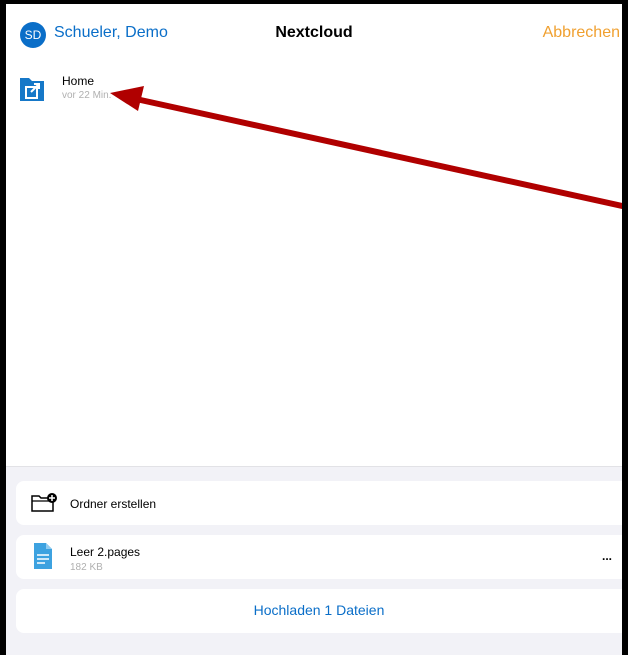 Image resolution: width=628 pixels, height=655 pixels. What do you see at coordinates (43, 556) in the screenshot?
I see `document-icon` at bounding box center [43, 556].